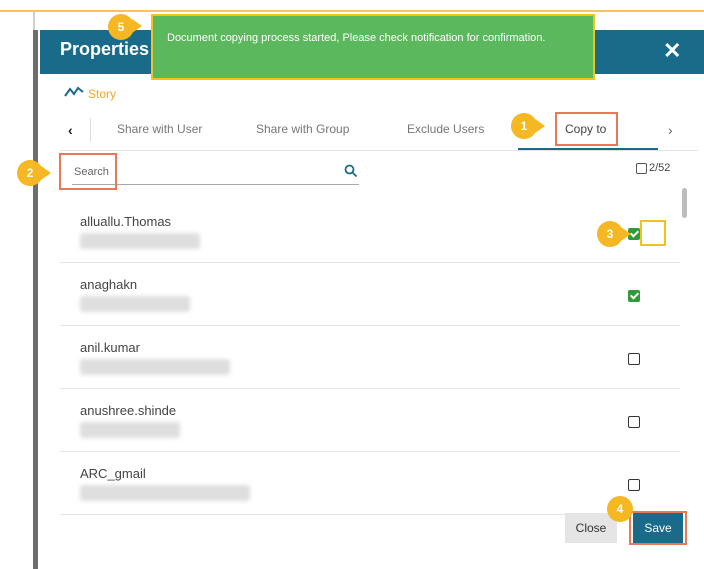 Image resolution: width=704 pixels, height=569 pixels. I want to click on copy-to-highlight, so click(586, 129).